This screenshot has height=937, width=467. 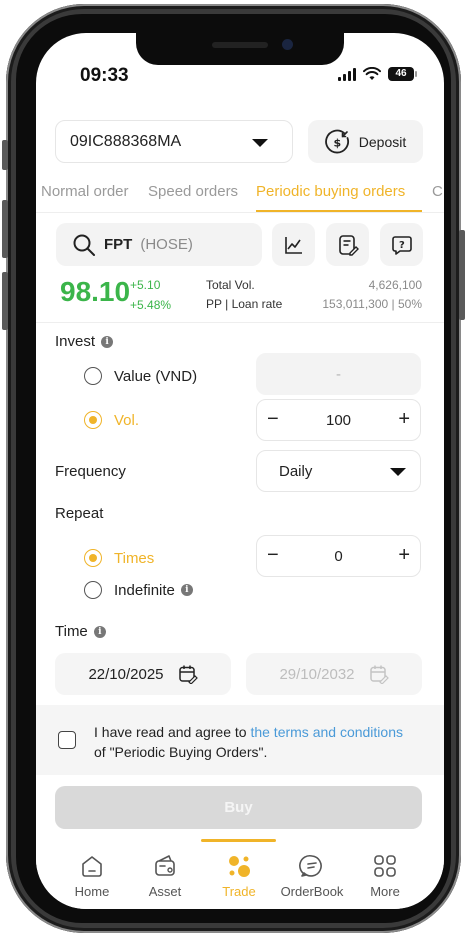 I want to click on help-button: ?, so click(x=401, y=244).